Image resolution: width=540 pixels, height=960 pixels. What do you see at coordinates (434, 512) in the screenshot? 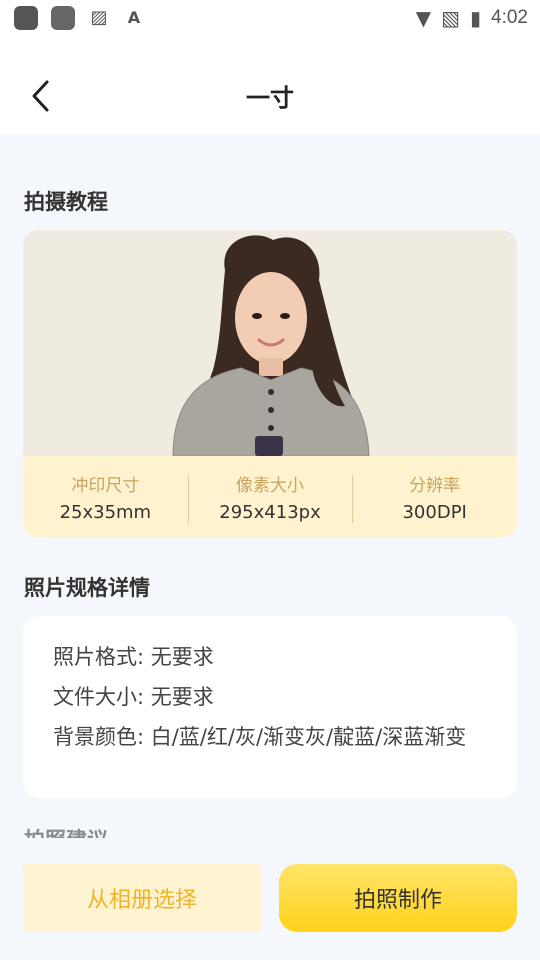
I see `spec-value: 300DPI` at bounding box center [434, 512].